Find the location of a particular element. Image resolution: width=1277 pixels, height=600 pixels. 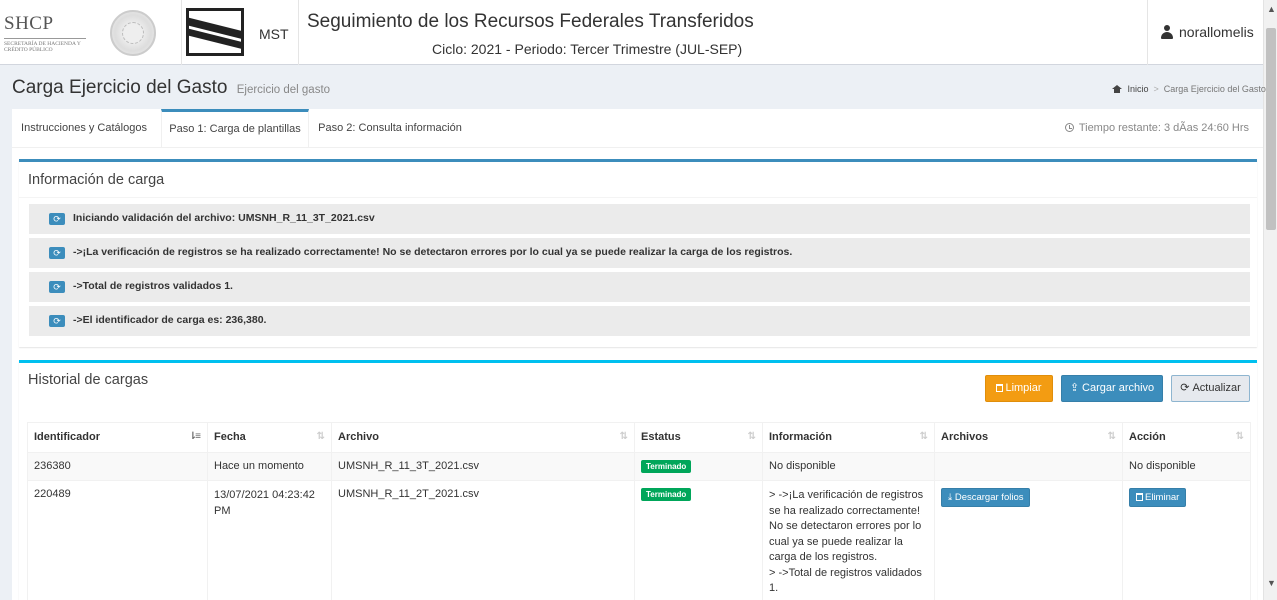

tab-step1-upload: Paso 1: Carga de plantillas is located at coordinates (235, 128).